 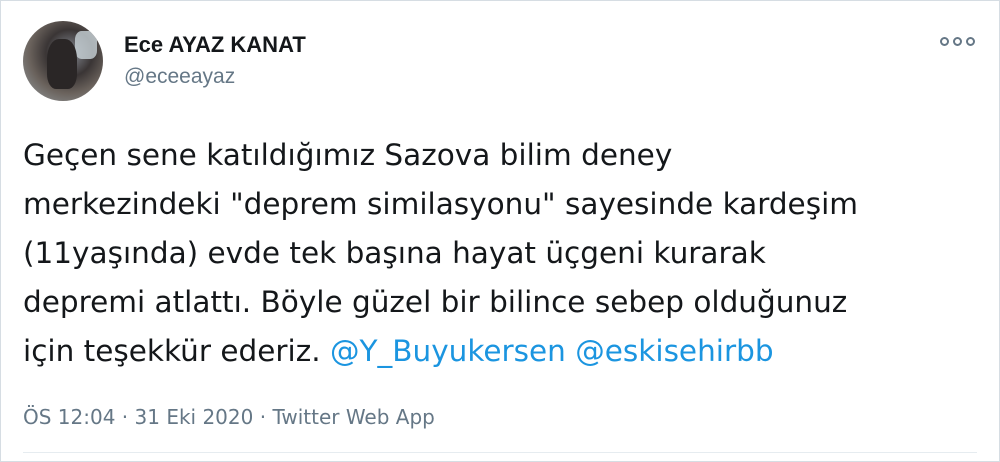 I want to click on avatar-figure, so click(x=62, y=64).